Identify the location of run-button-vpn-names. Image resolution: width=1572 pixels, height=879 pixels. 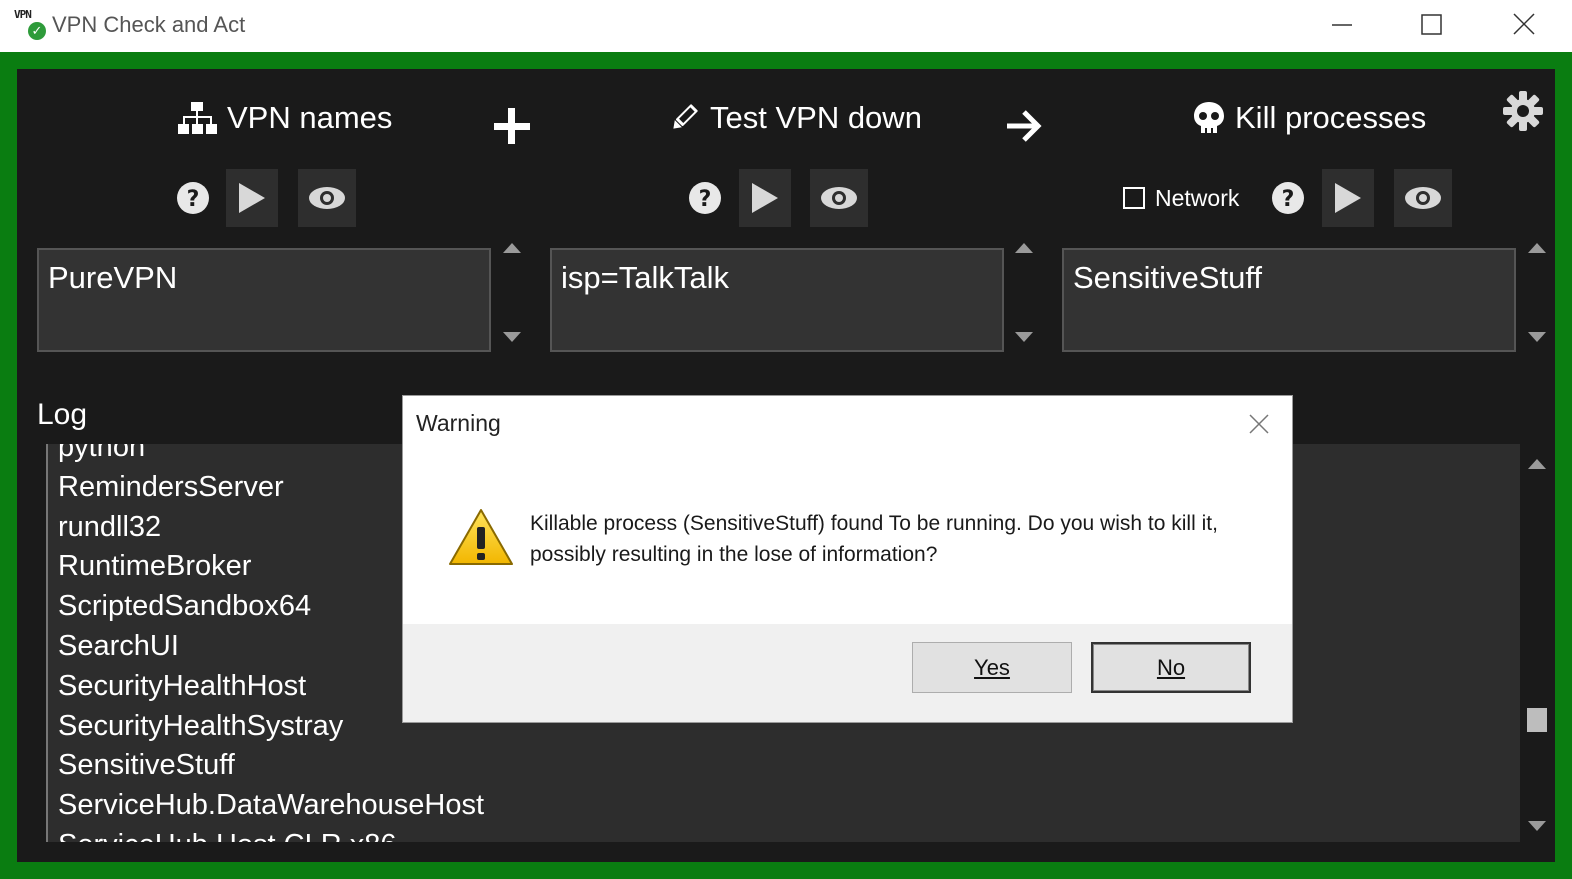
(252, 198).